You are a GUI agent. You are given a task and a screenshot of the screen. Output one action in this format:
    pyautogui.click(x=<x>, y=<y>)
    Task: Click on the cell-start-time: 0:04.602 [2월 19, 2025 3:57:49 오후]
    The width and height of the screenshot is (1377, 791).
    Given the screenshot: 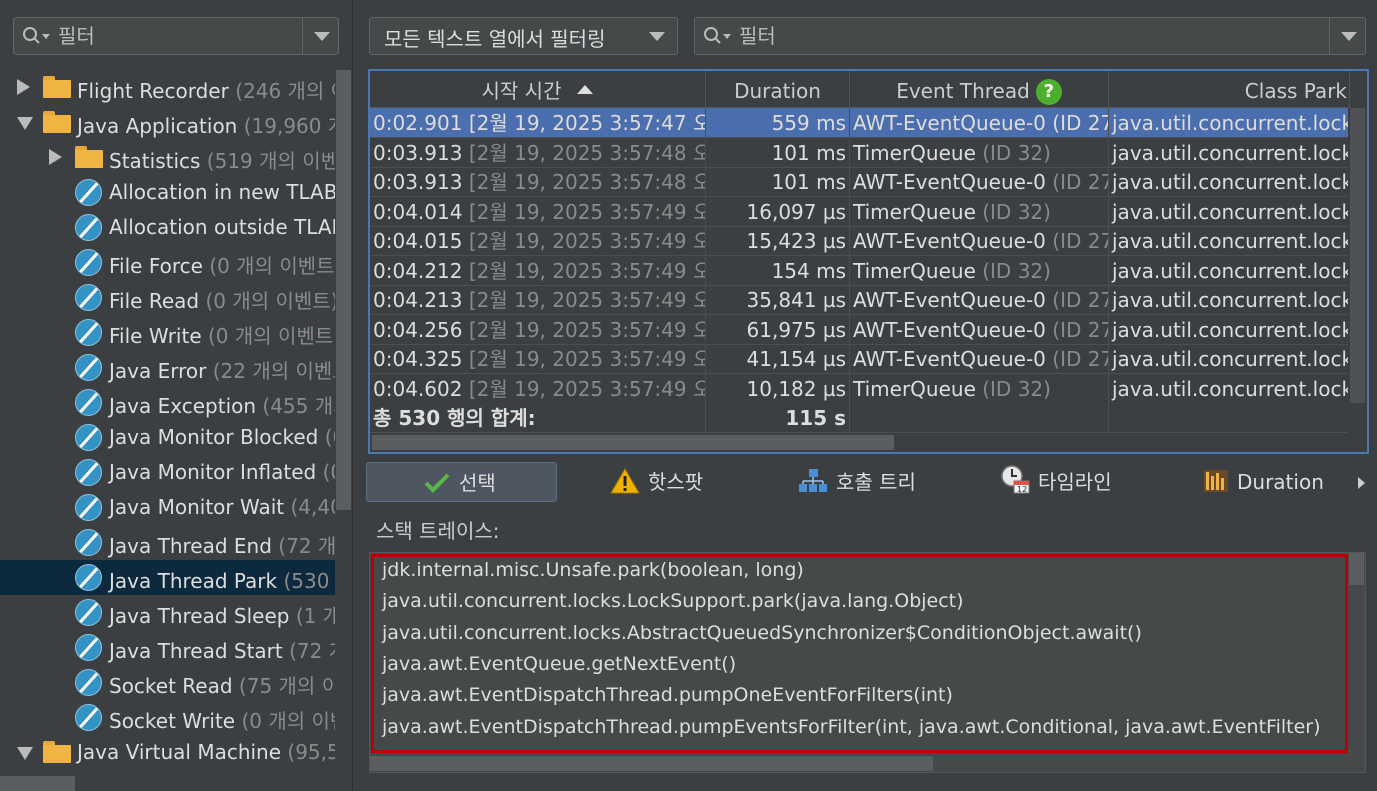 What is the action you would take?
    pyautogui.click(x=538, y=388)
    